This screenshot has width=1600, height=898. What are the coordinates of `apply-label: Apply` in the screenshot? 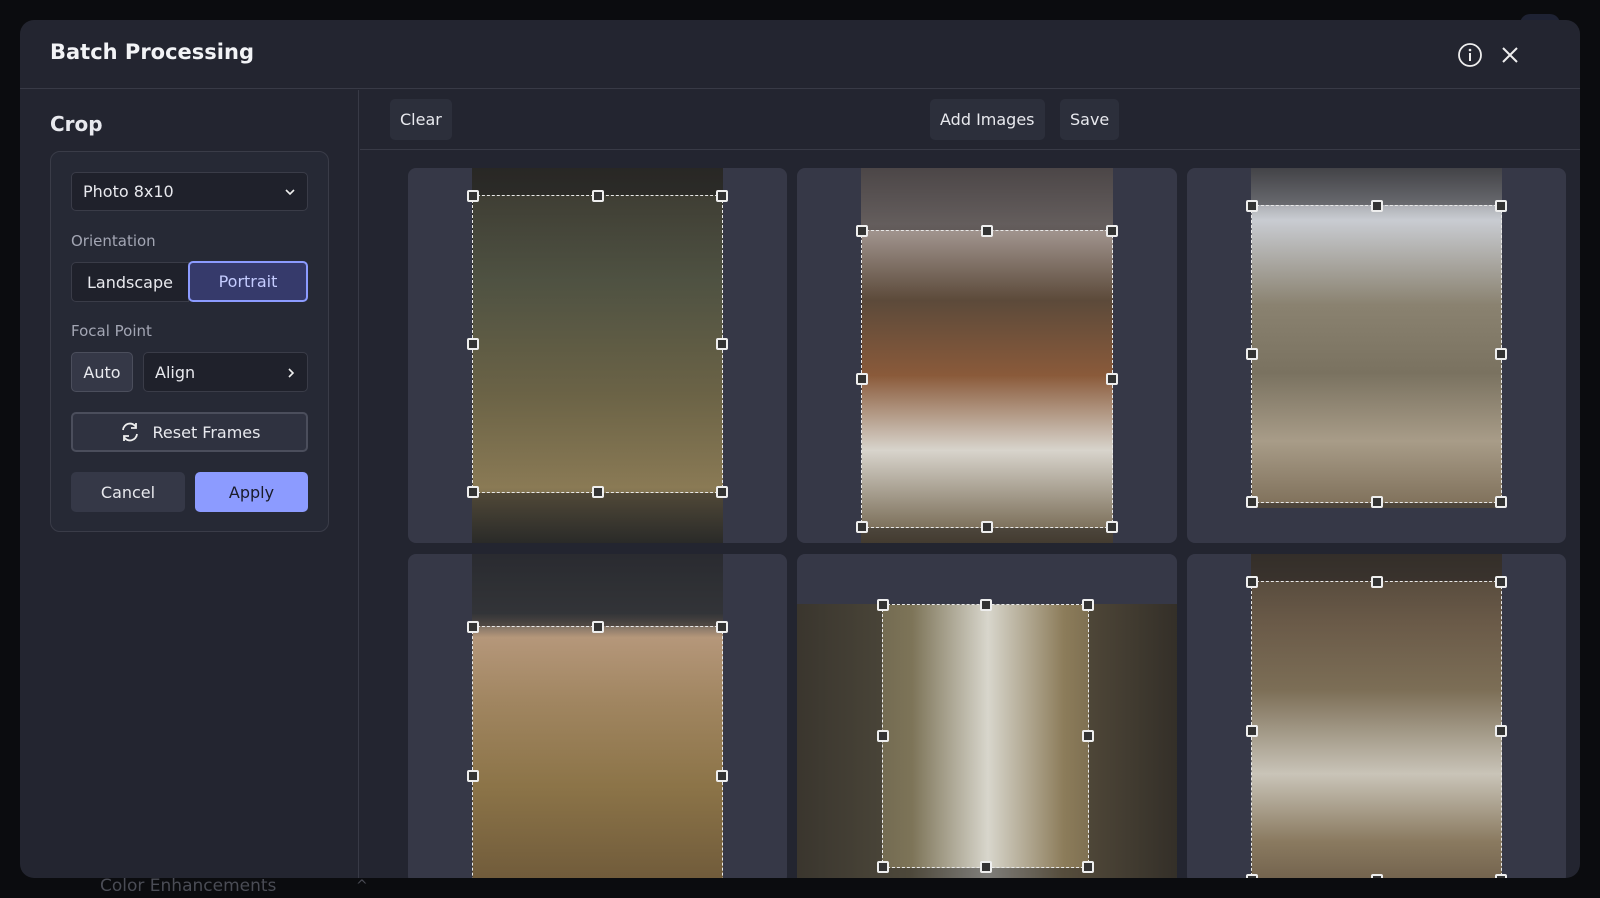 It's located at (251, 492).